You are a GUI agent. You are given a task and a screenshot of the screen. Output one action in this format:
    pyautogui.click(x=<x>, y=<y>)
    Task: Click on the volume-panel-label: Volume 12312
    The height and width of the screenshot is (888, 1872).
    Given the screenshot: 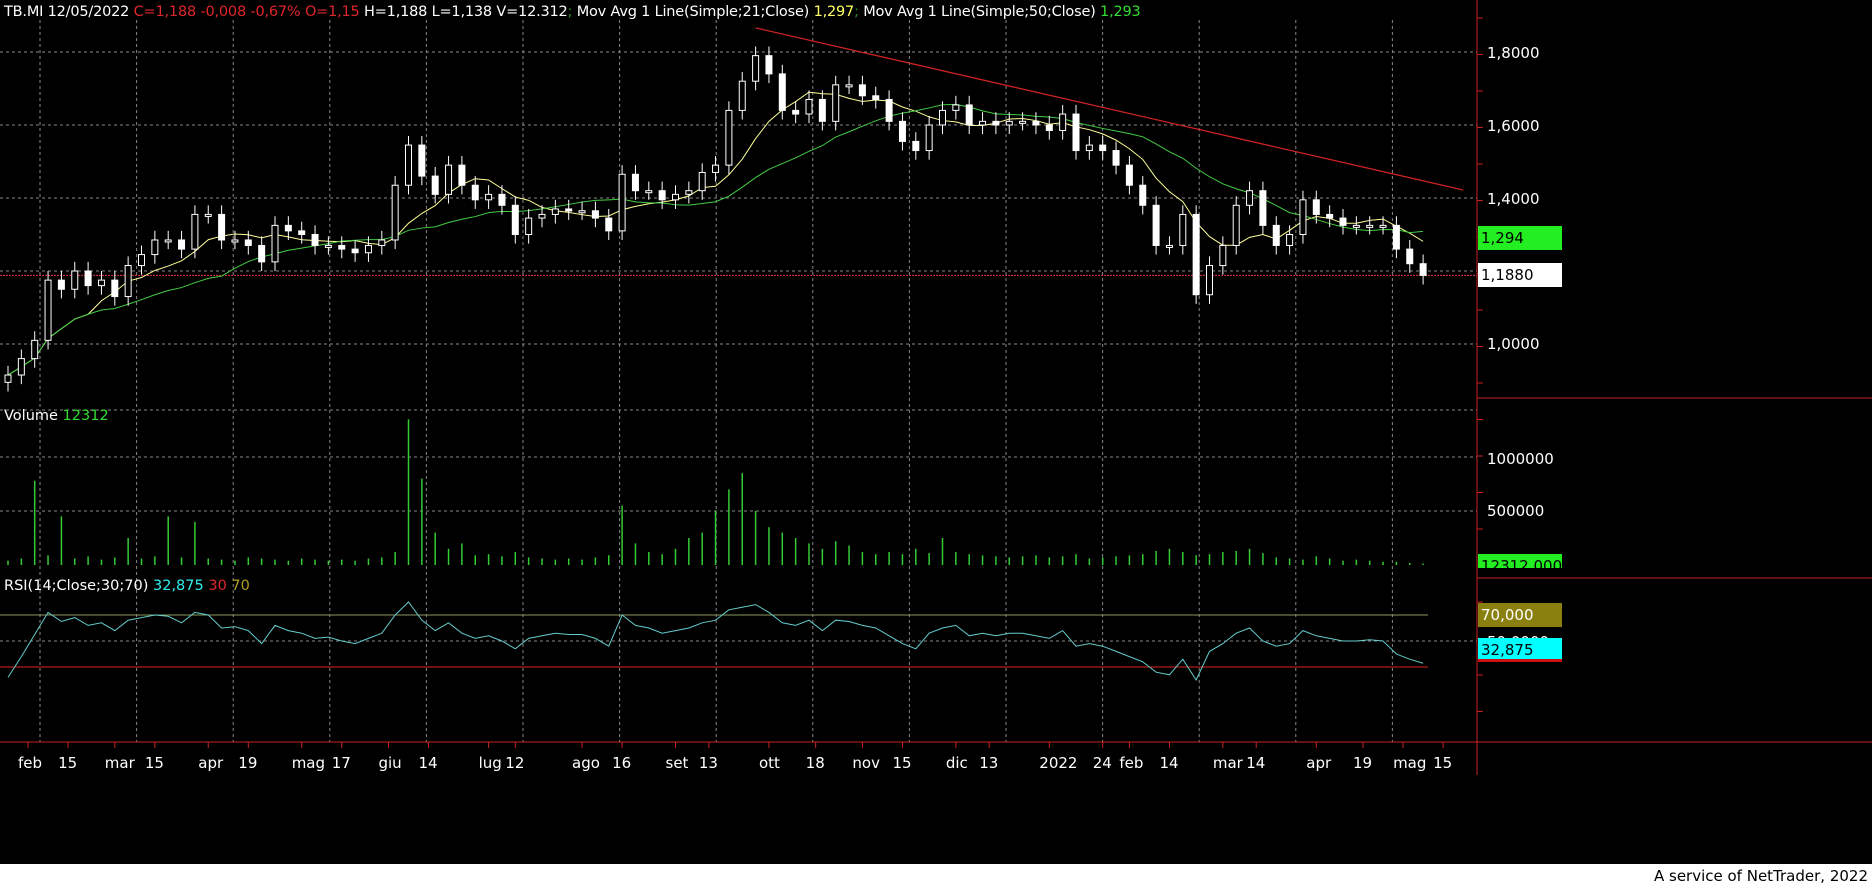 What is the action you would take?
    pyautogui.click(x=56, y=416)
    